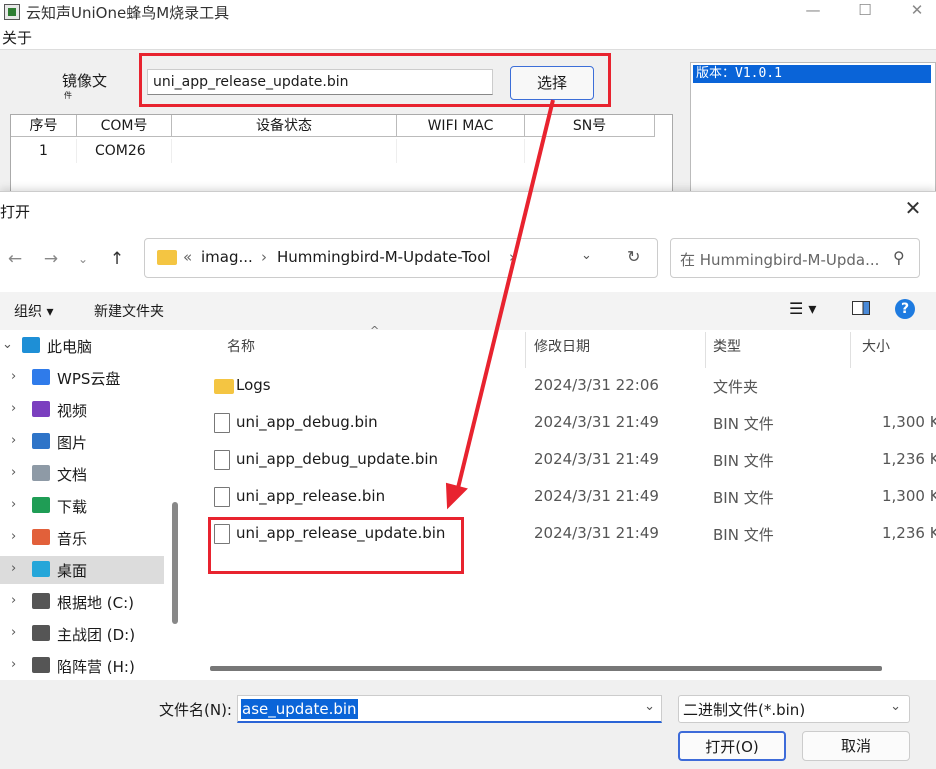  What do you see at coordinates (41, 537) in the screenshot?
I see `music-icon` at bounding box center [41, 537].